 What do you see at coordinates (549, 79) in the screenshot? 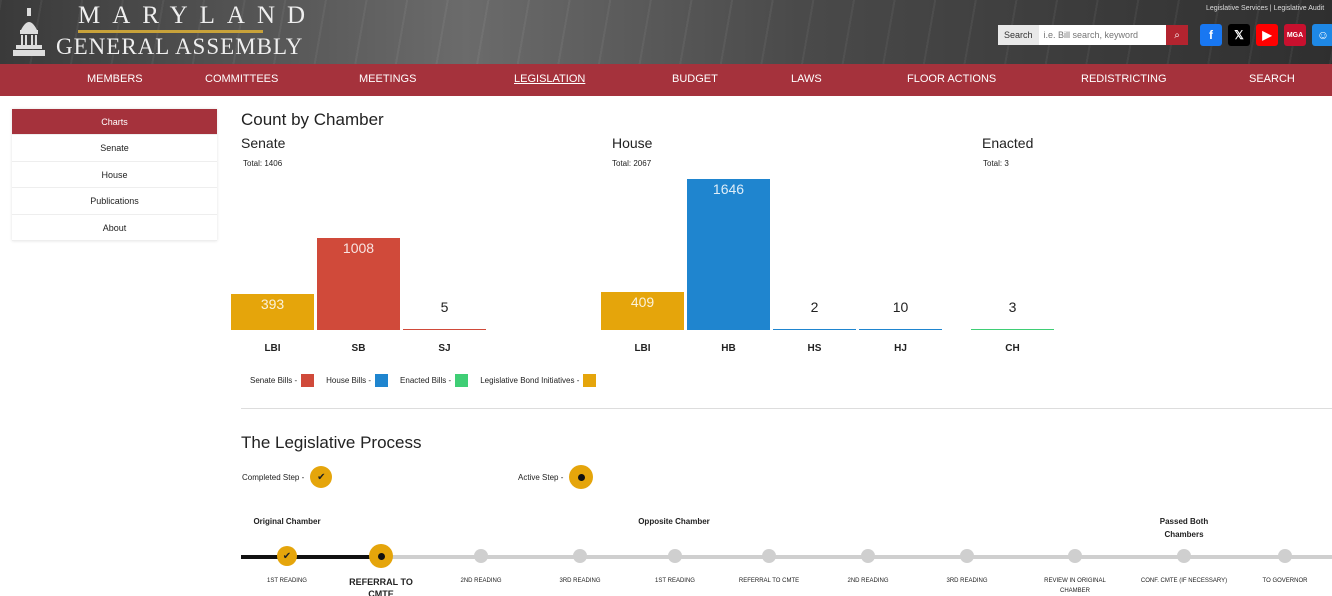
I see `nav-item-legislation: LEGISLATION` at bounding box center [549, 79].